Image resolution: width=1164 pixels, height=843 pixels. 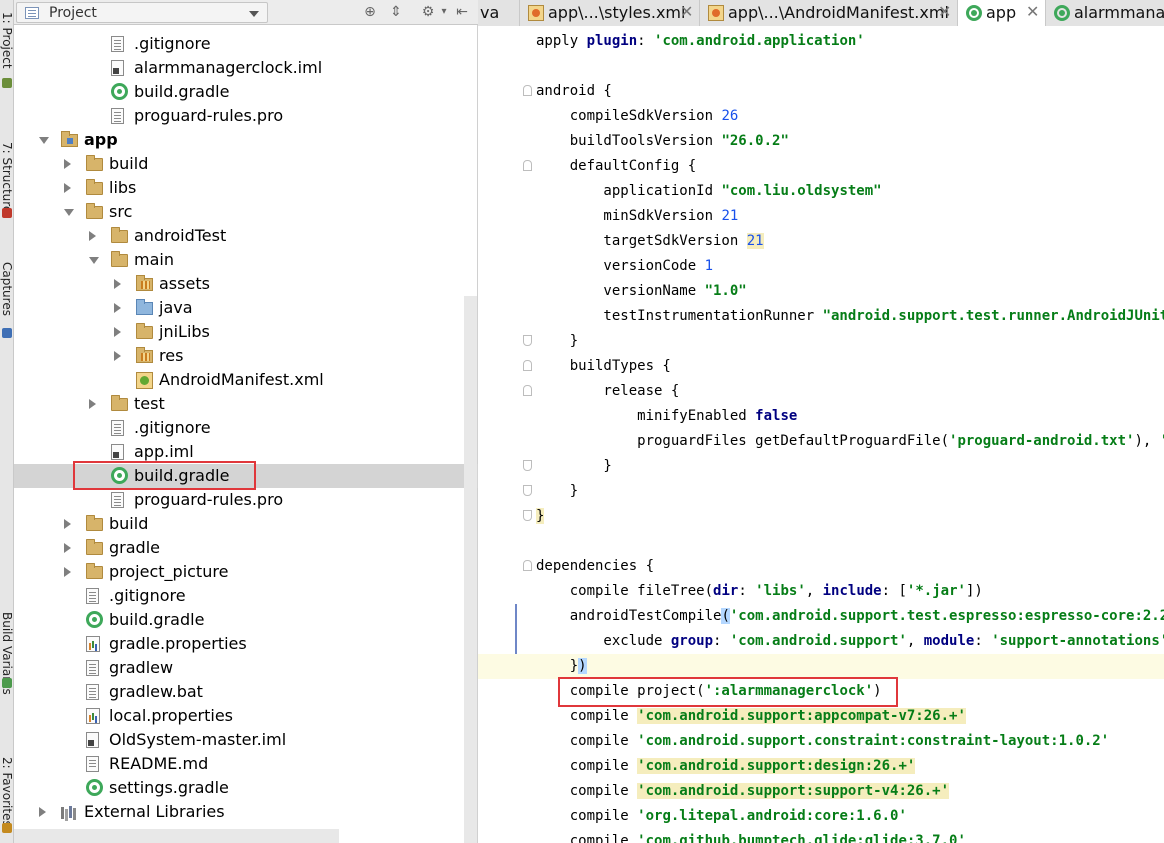 I want to click on tree-item: src, so click(x=246, y=212).